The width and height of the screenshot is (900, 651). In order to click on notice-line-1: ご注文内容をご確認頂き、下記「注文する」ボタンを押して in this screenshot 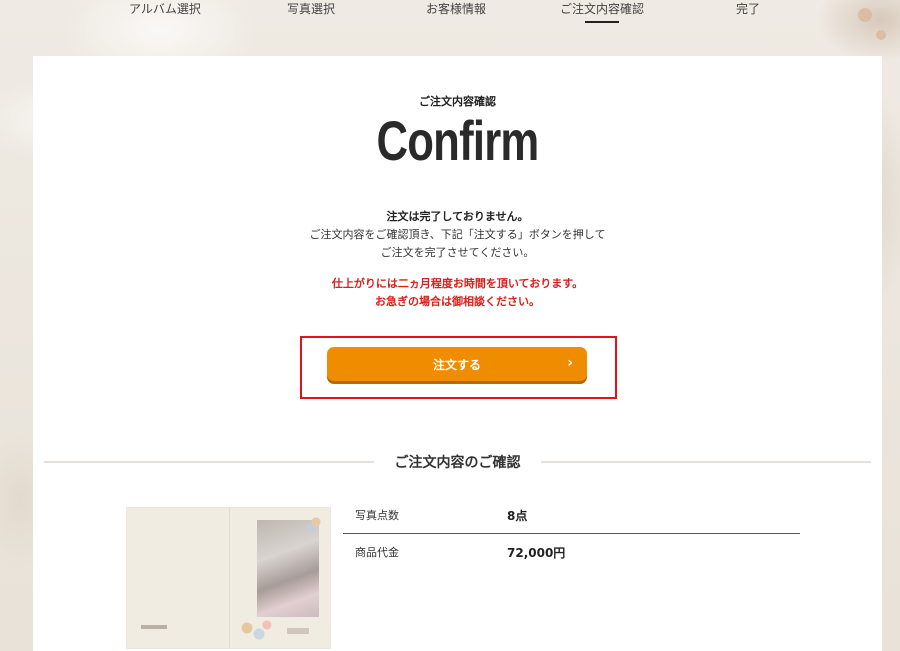, I will do `click(457, 234)`.